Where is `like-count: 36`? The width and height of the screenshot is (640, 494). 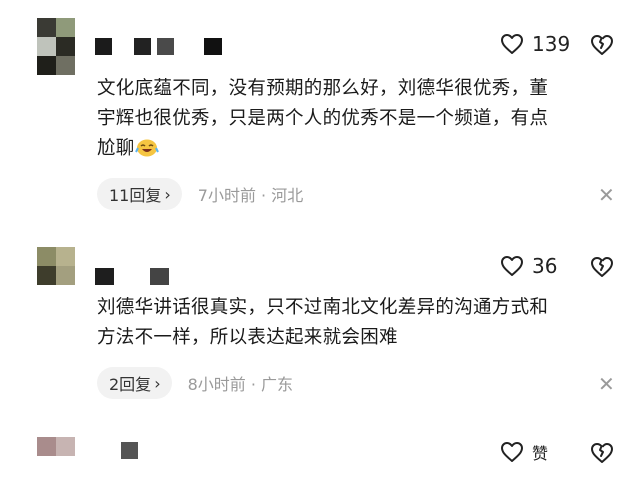 like-count: 36 is located at coordinates (545, 266).